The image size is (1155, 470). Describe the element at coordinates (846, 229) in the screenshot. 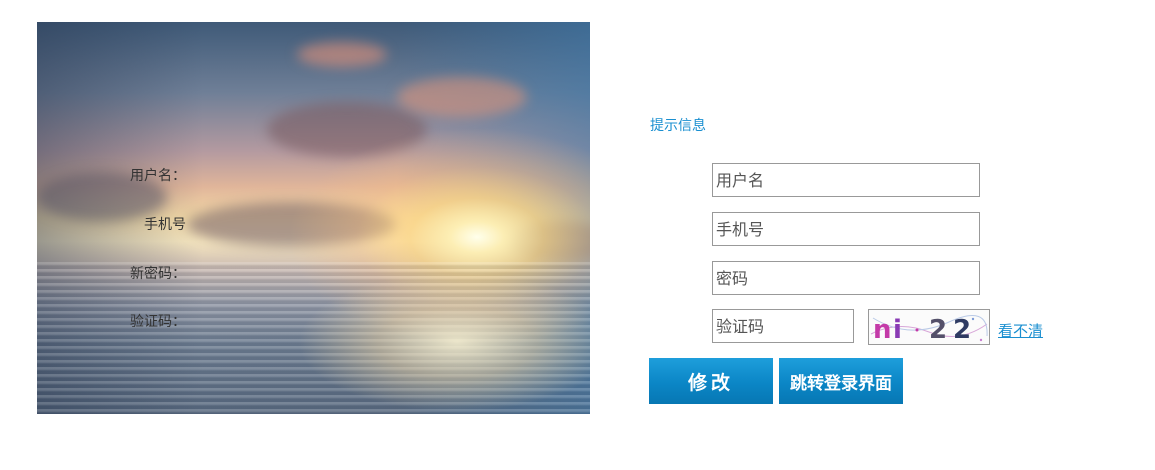

I see `phone-input` at that location.